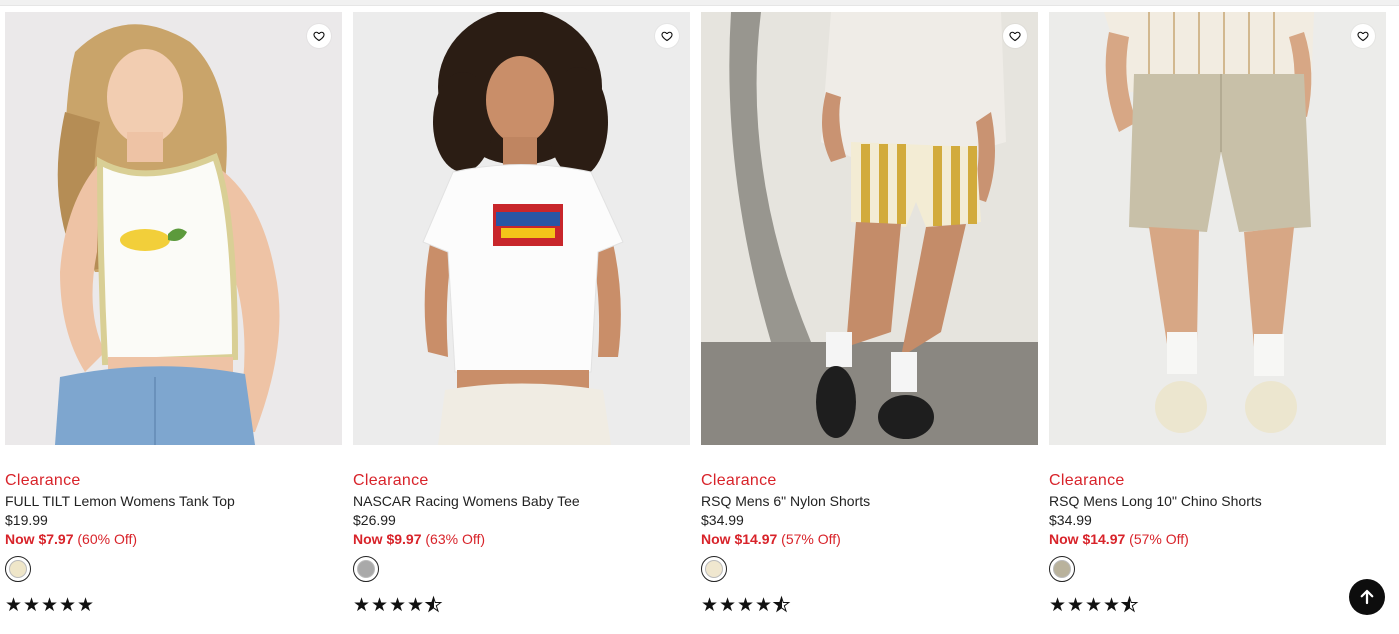  I want to click on discount-percent: (63% Off), so click(455, 539).